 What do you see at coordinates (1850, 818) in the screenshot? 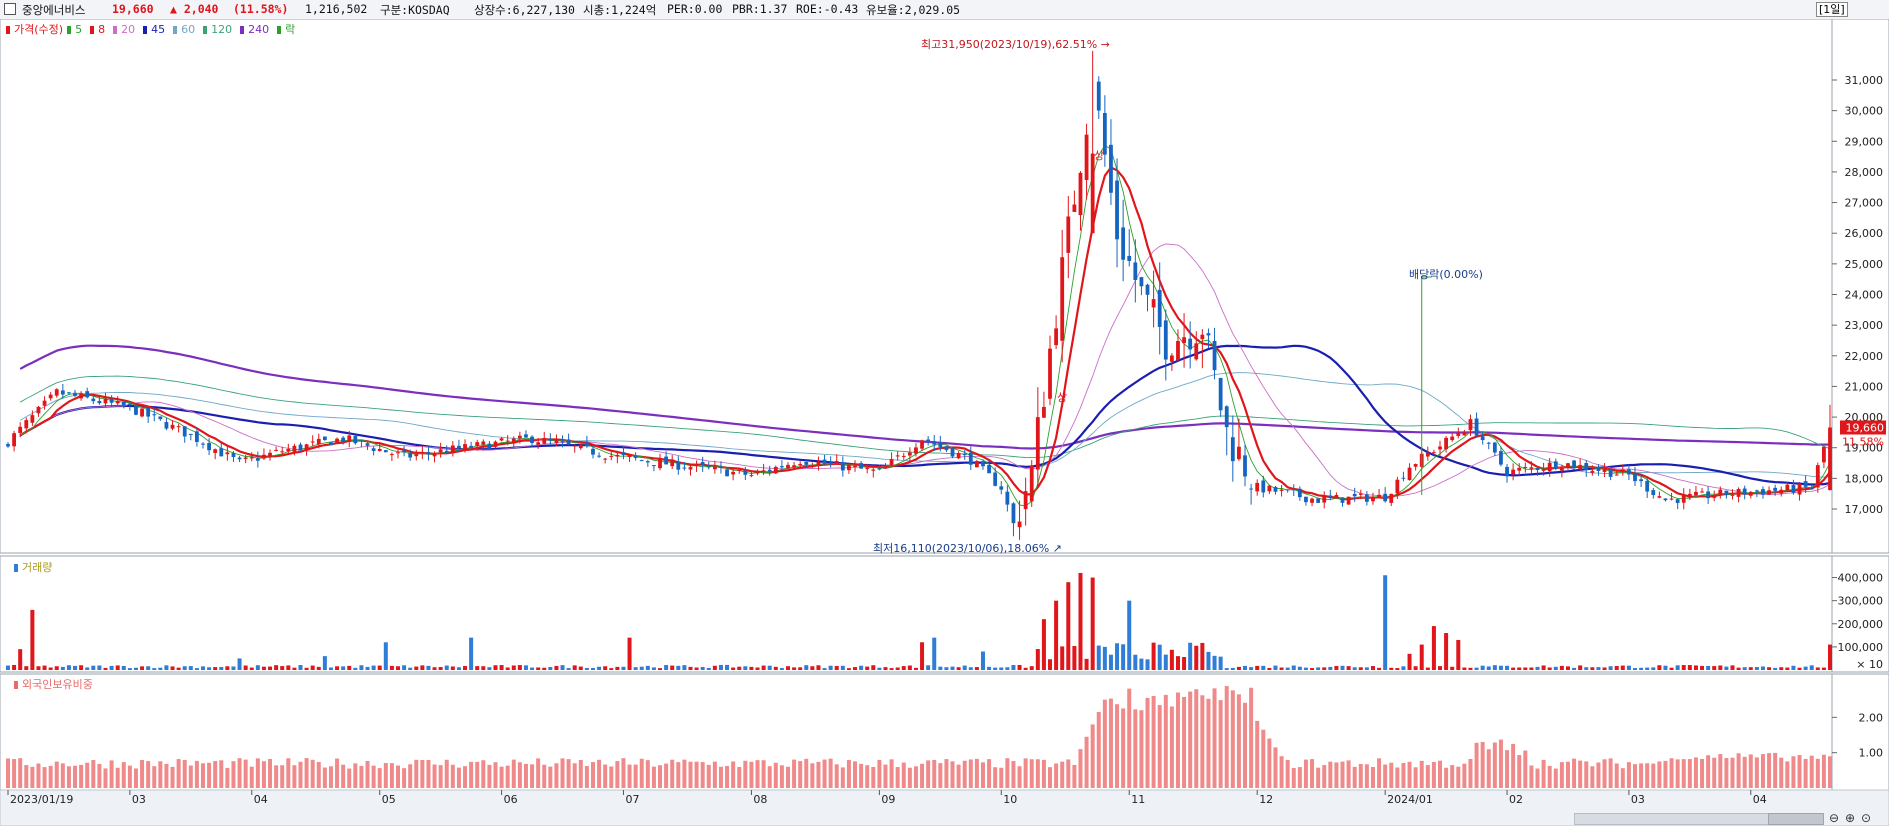
I see `zoom-in-icon: ⊕` at bounding box center [1850, 818].